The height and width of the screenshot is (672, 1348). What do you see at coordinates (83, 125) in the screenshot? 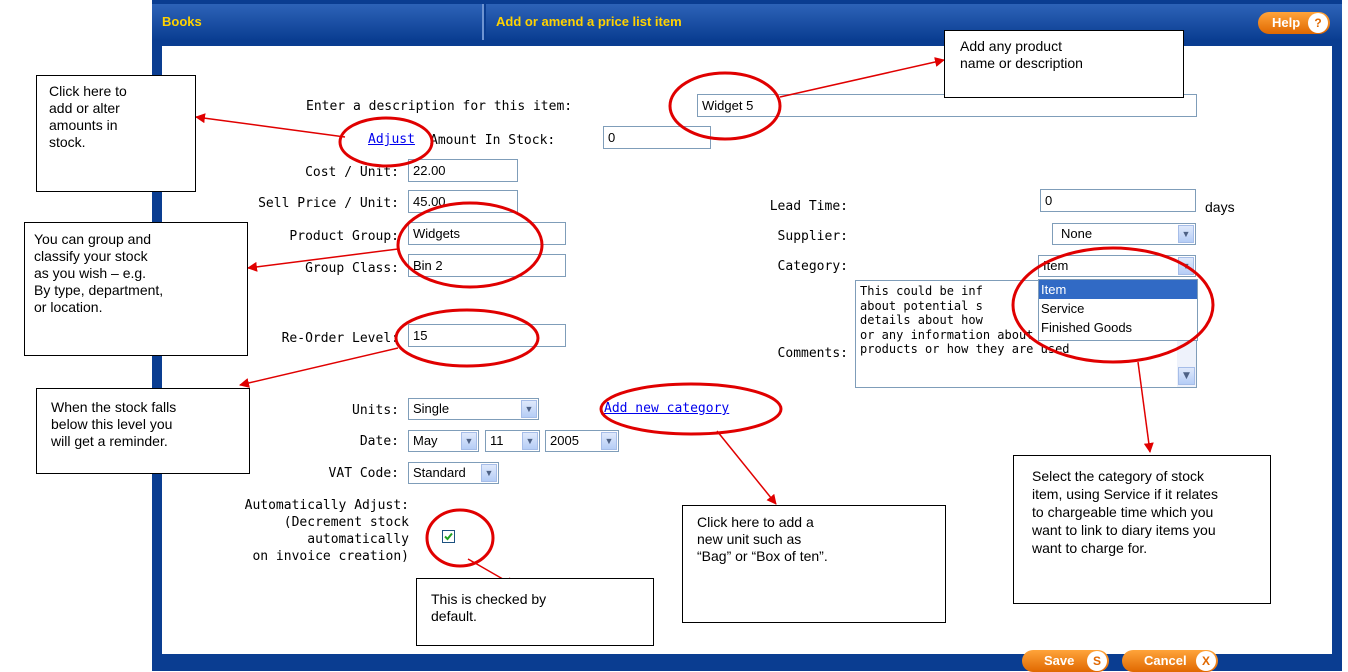
I see `callout-text: amounts in` at bounding box center [83, 125].